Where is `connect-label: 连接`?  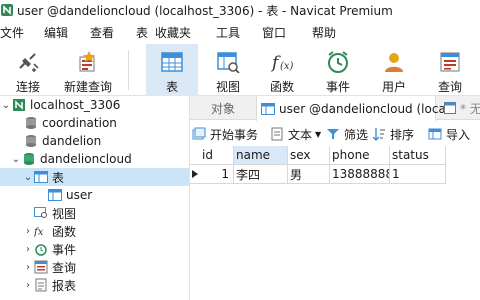 connect-label: 连接 is located at coordinates (27, 87).